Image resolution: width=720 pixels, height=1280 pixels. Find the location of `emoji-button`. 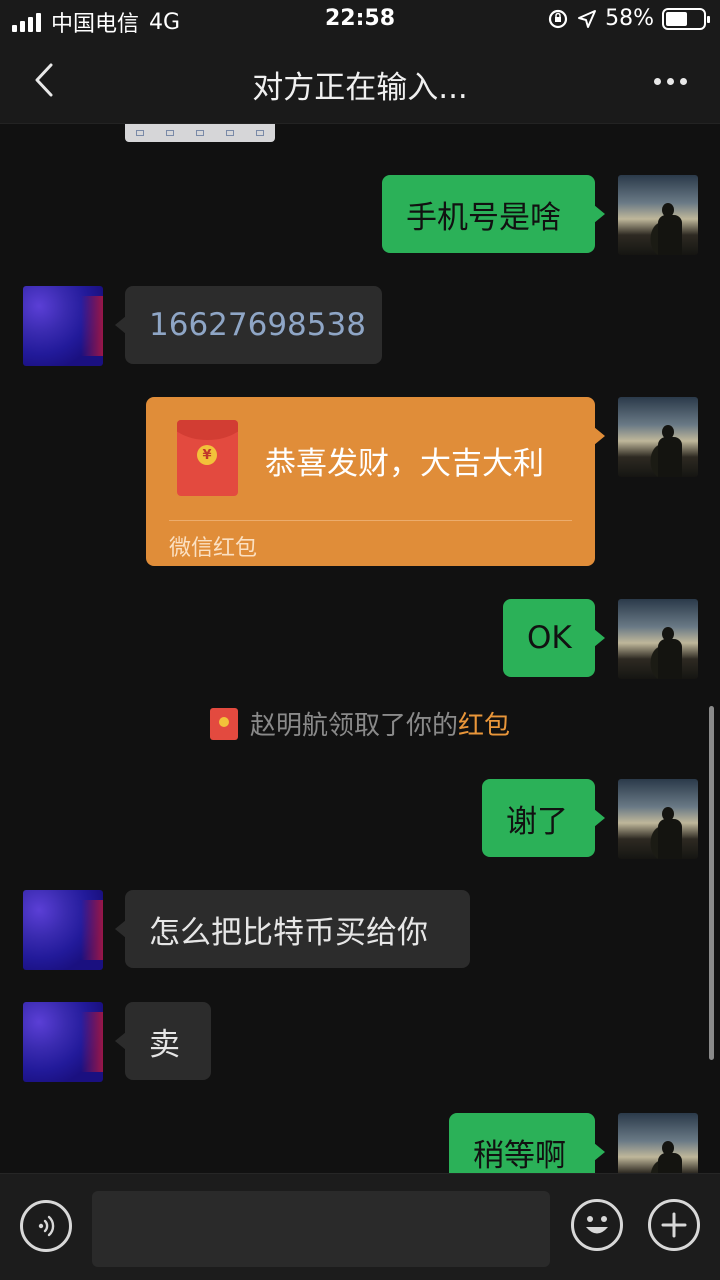

emoji-button is located at coordinates (597, 1225).